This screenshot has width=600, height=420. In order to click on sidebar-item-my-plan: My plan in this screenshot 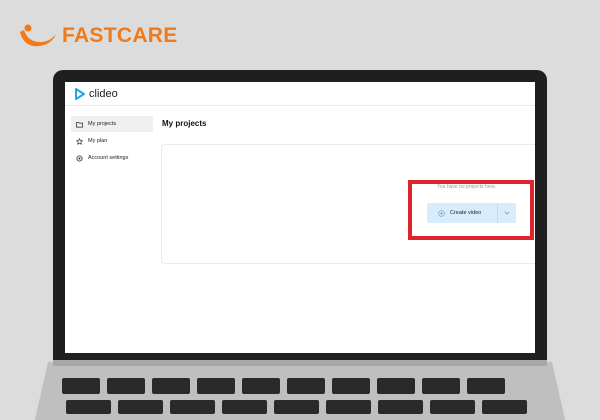, I will do `click(112, 141)`.